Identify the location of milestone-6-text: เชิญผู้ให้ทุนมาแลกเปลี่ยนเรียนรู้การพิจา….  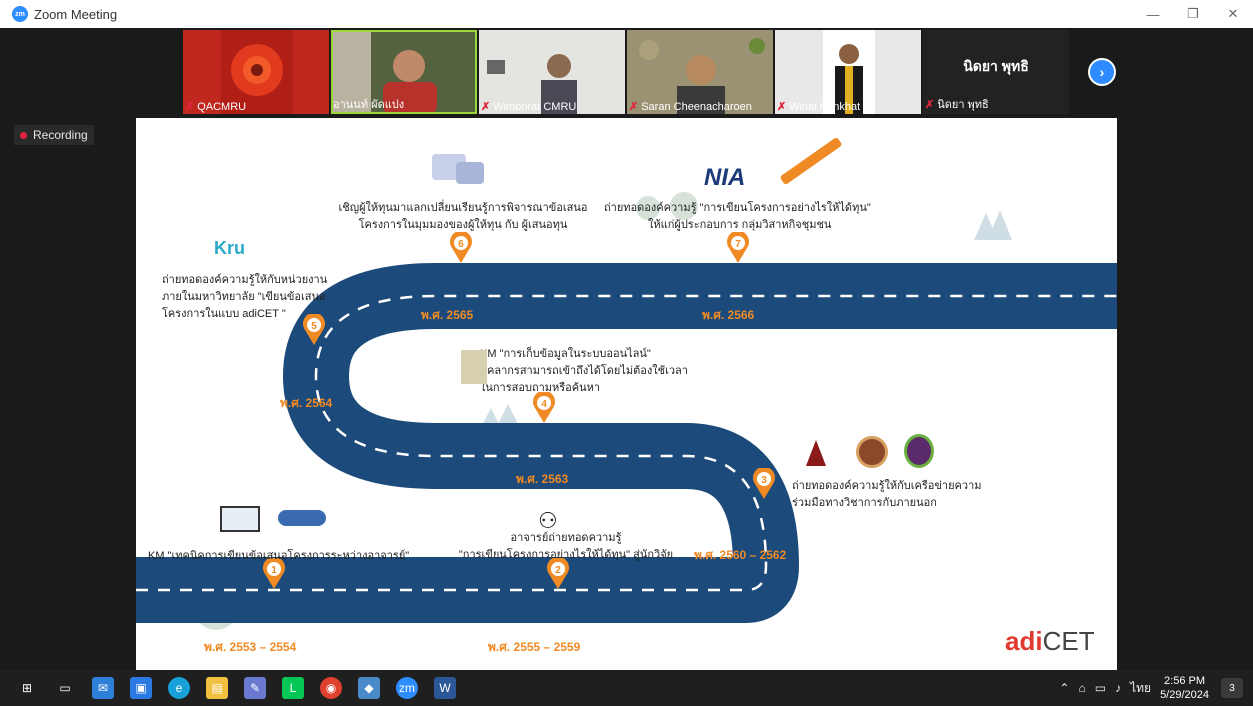
(463, 216).